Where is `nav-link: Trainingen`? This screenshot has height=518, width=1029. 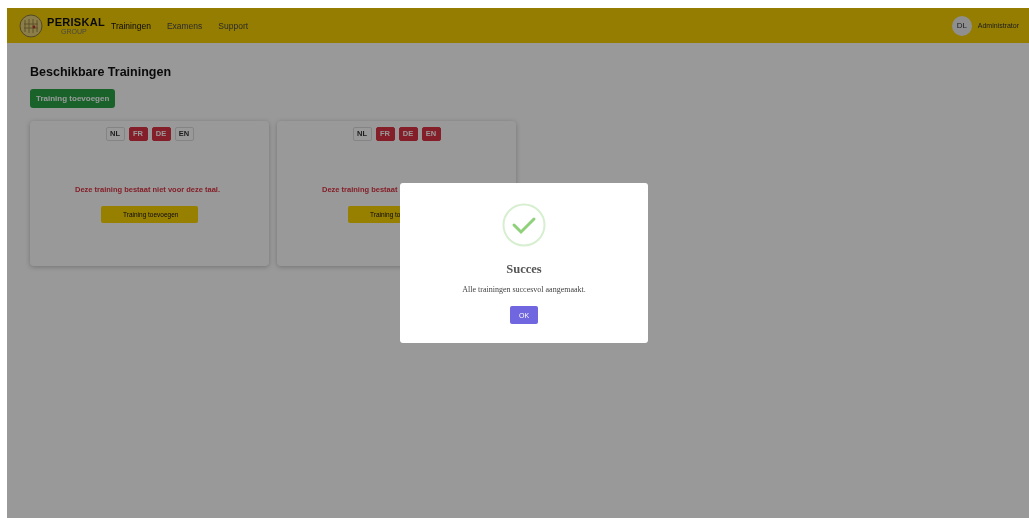
nav-link: Trainingen is located at coordinates (131, 25).